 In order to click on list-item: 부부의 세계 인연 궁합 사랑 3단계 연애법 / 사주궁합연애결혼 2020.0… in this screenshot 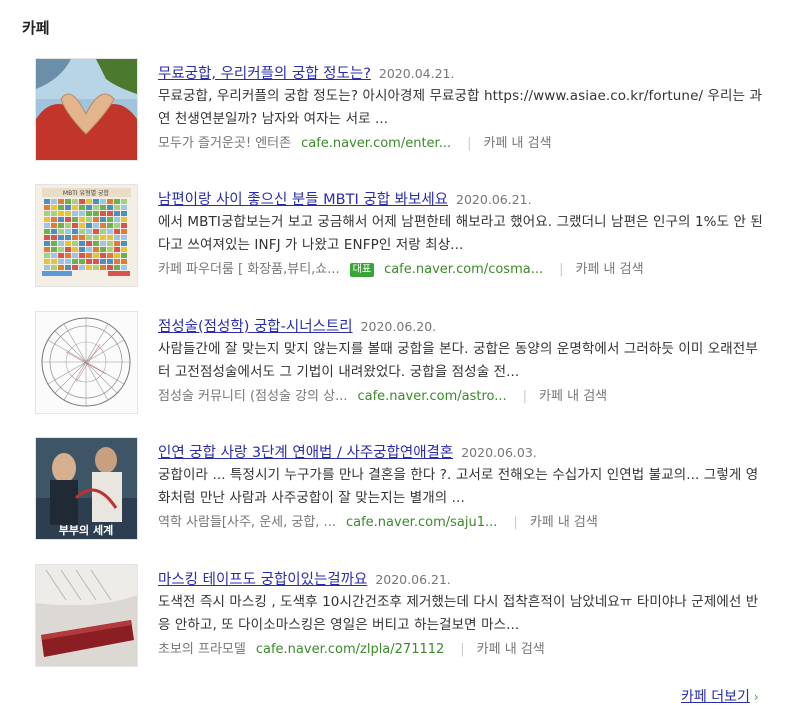, I will do `click(405, 489)`.